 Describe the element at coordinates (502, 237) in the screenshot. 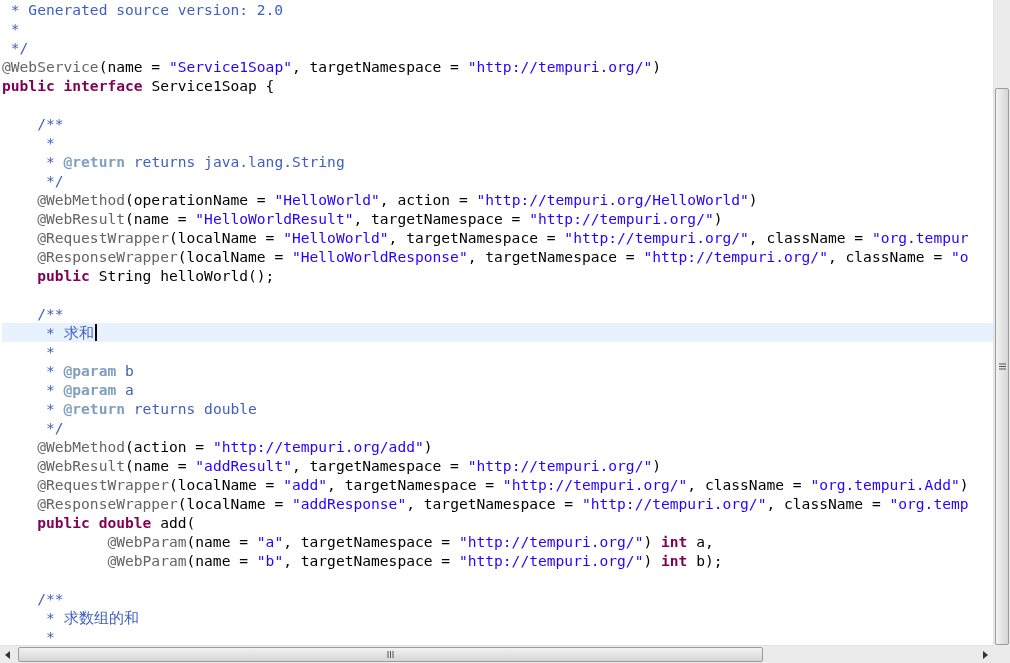

I see `code-line: @RequestWrapper(localName = "HelloWorld", targetNamespace = "http://tempuri.org/", className = "org.tempur` at that location.